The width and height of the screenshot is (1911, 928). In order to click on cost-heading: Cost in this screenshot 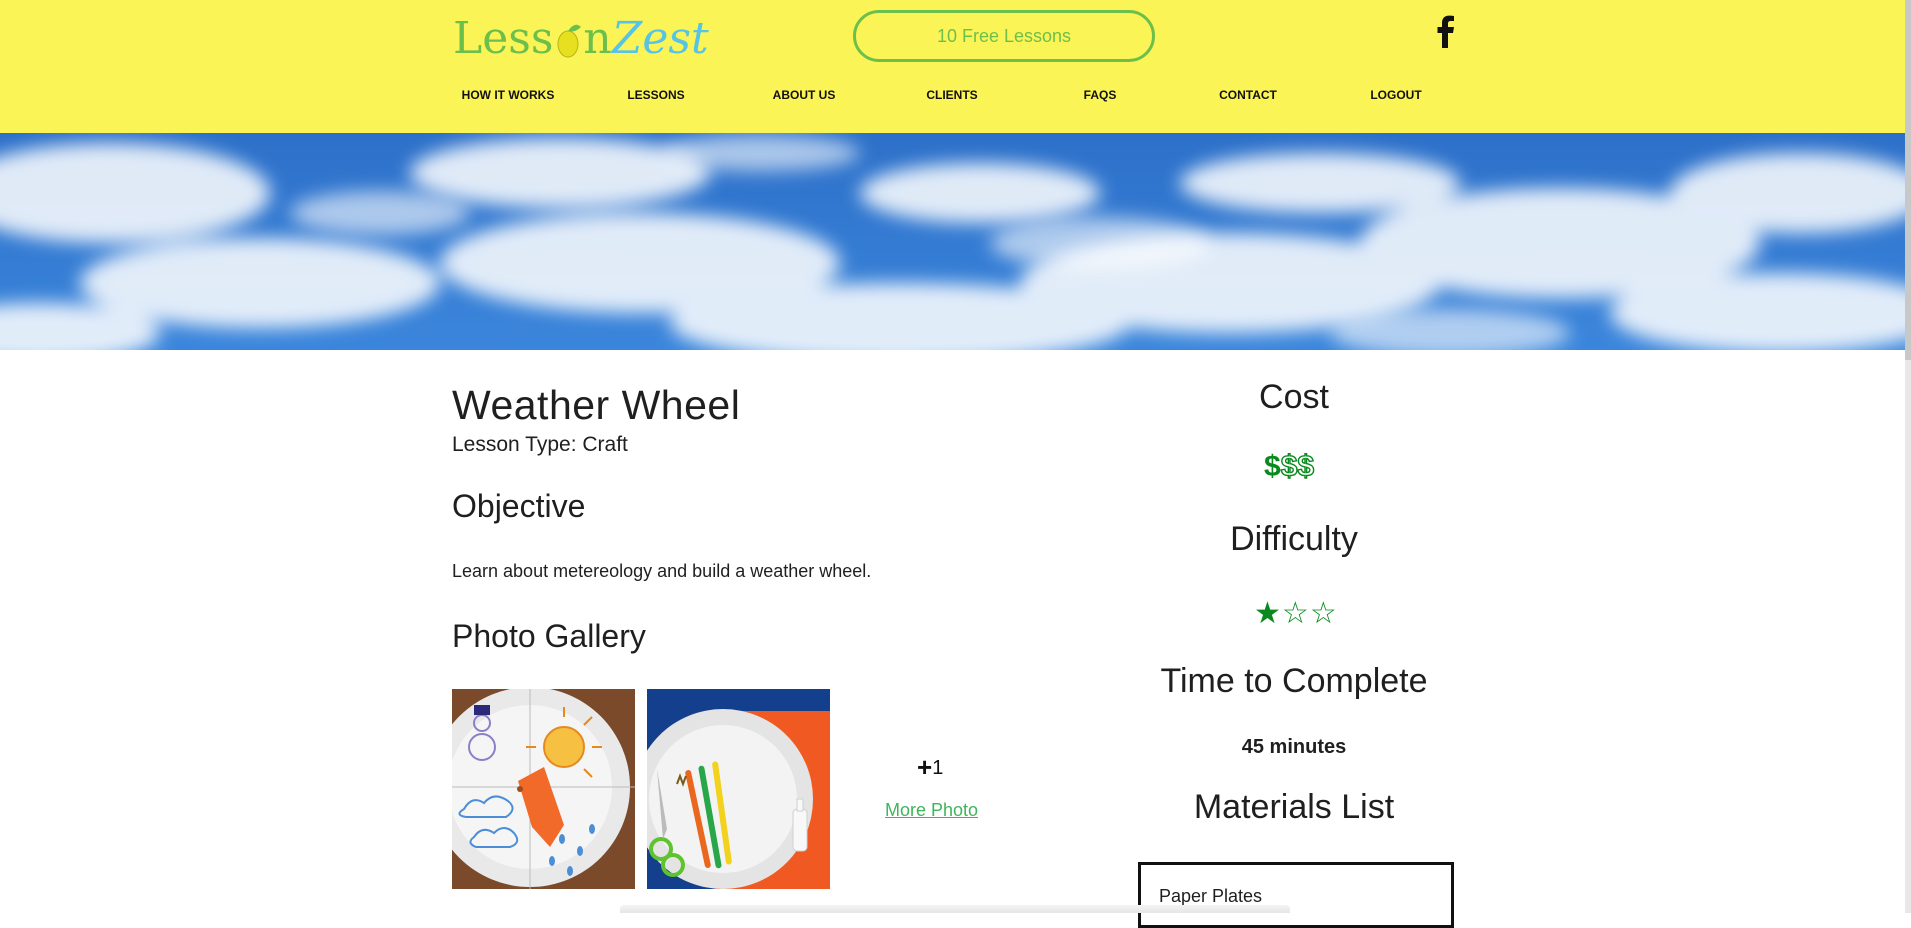, I will do `click(1294, 397)`.